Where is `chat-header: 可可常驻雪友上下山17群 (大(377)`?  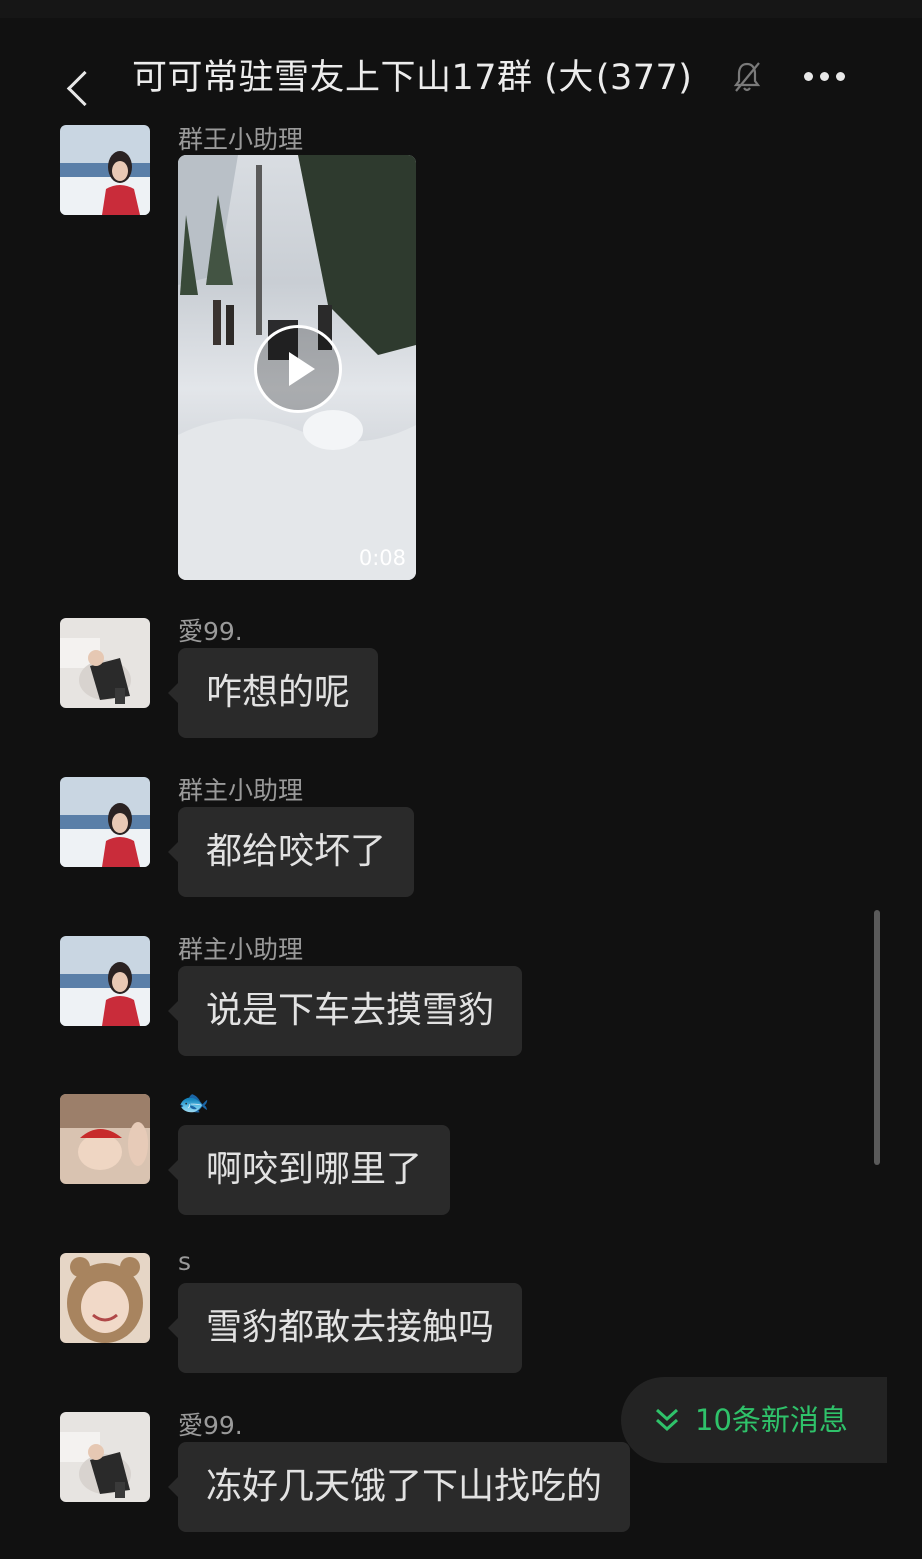
chat-header: 可可常驻雪友上下山17群 (大(377) is located at coordinates (461, 74).